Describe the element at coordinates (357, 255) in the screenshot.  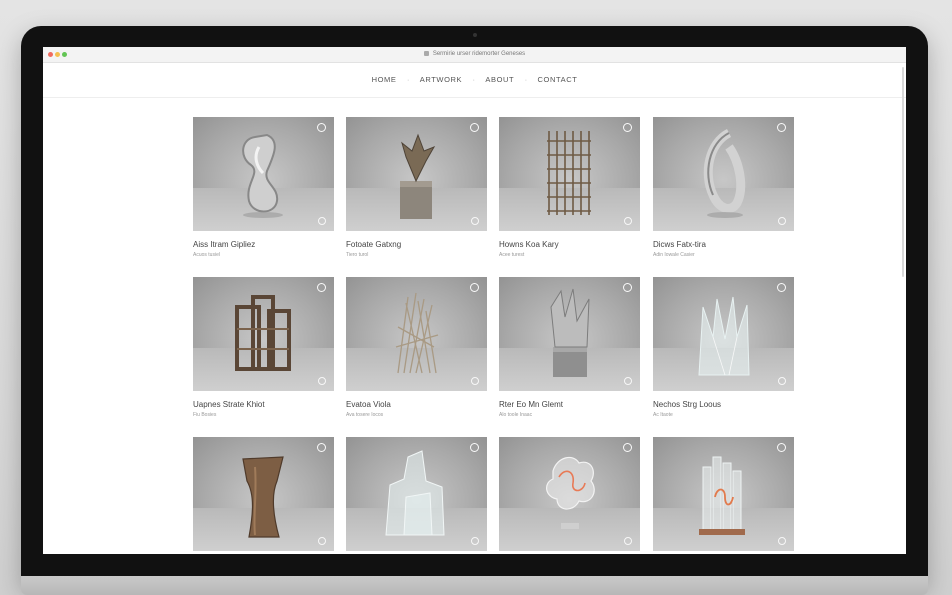
I see `artwork-artist: Tiero turol` at that location.